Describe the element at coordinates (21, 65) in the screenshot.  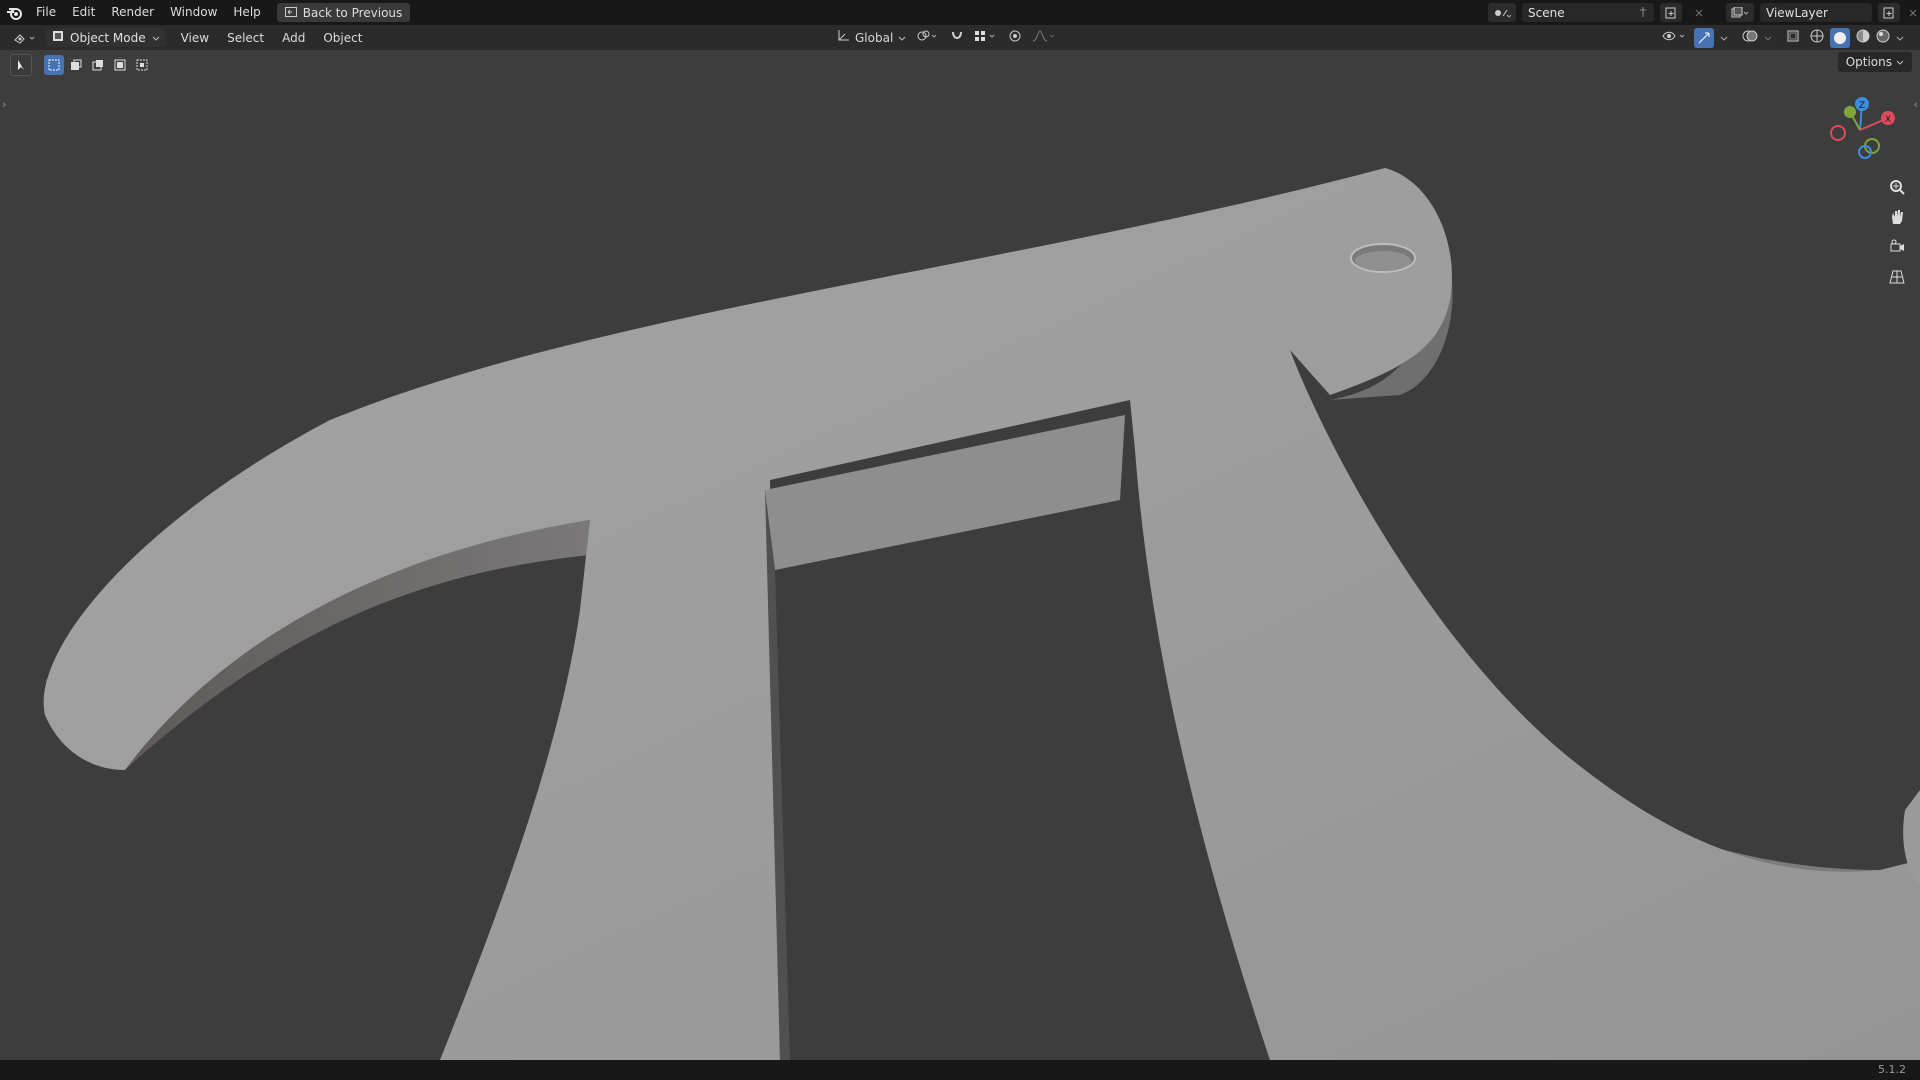
I see `select-tool-icon` at that location.